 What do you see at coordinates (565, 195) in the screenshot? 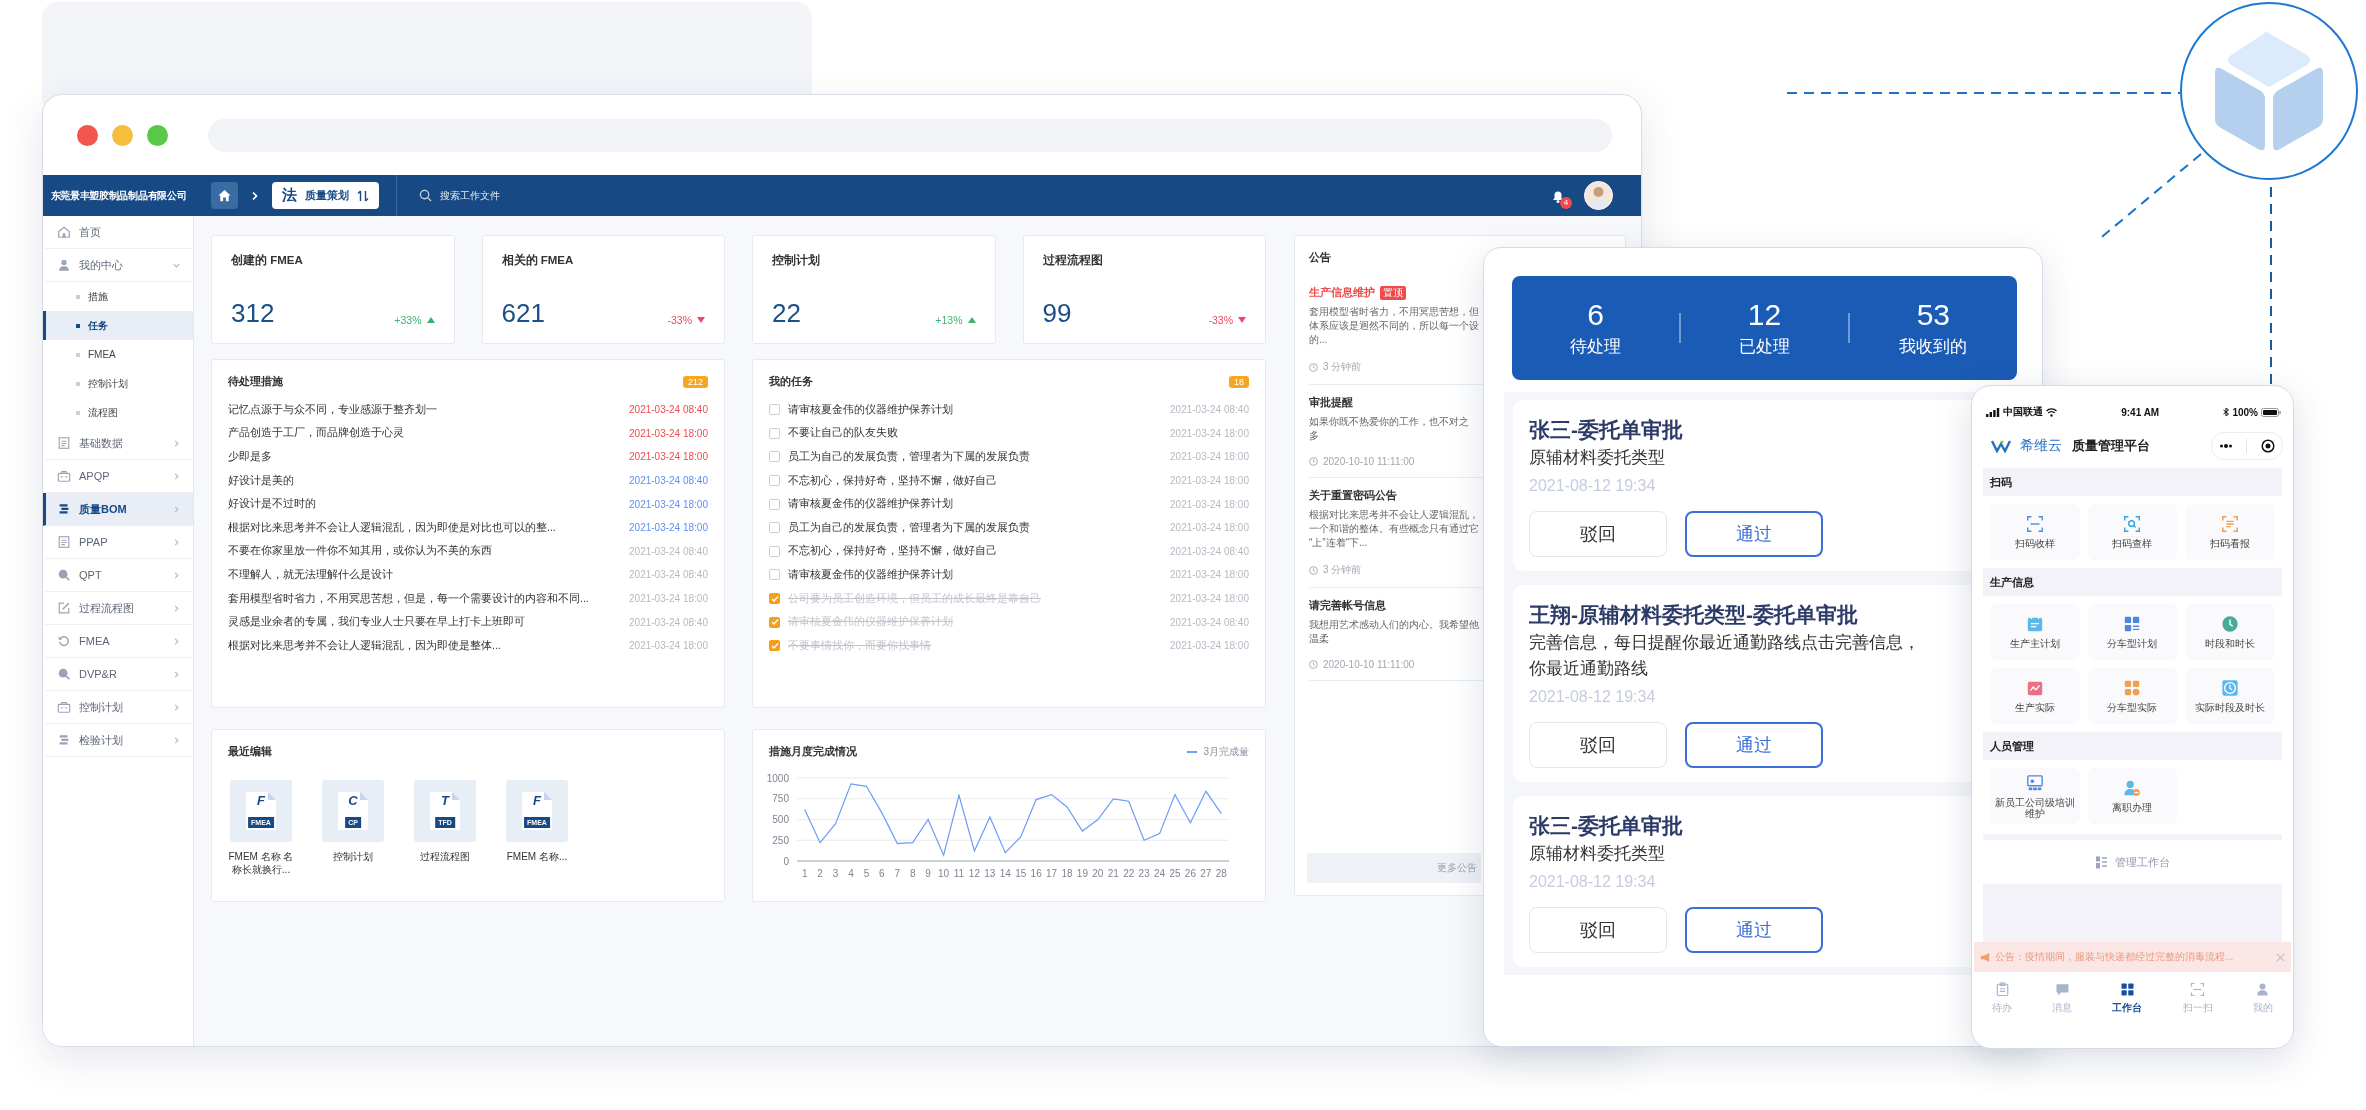
I see `search-field: 搜索工作文件` at bounding box center [565, 195].